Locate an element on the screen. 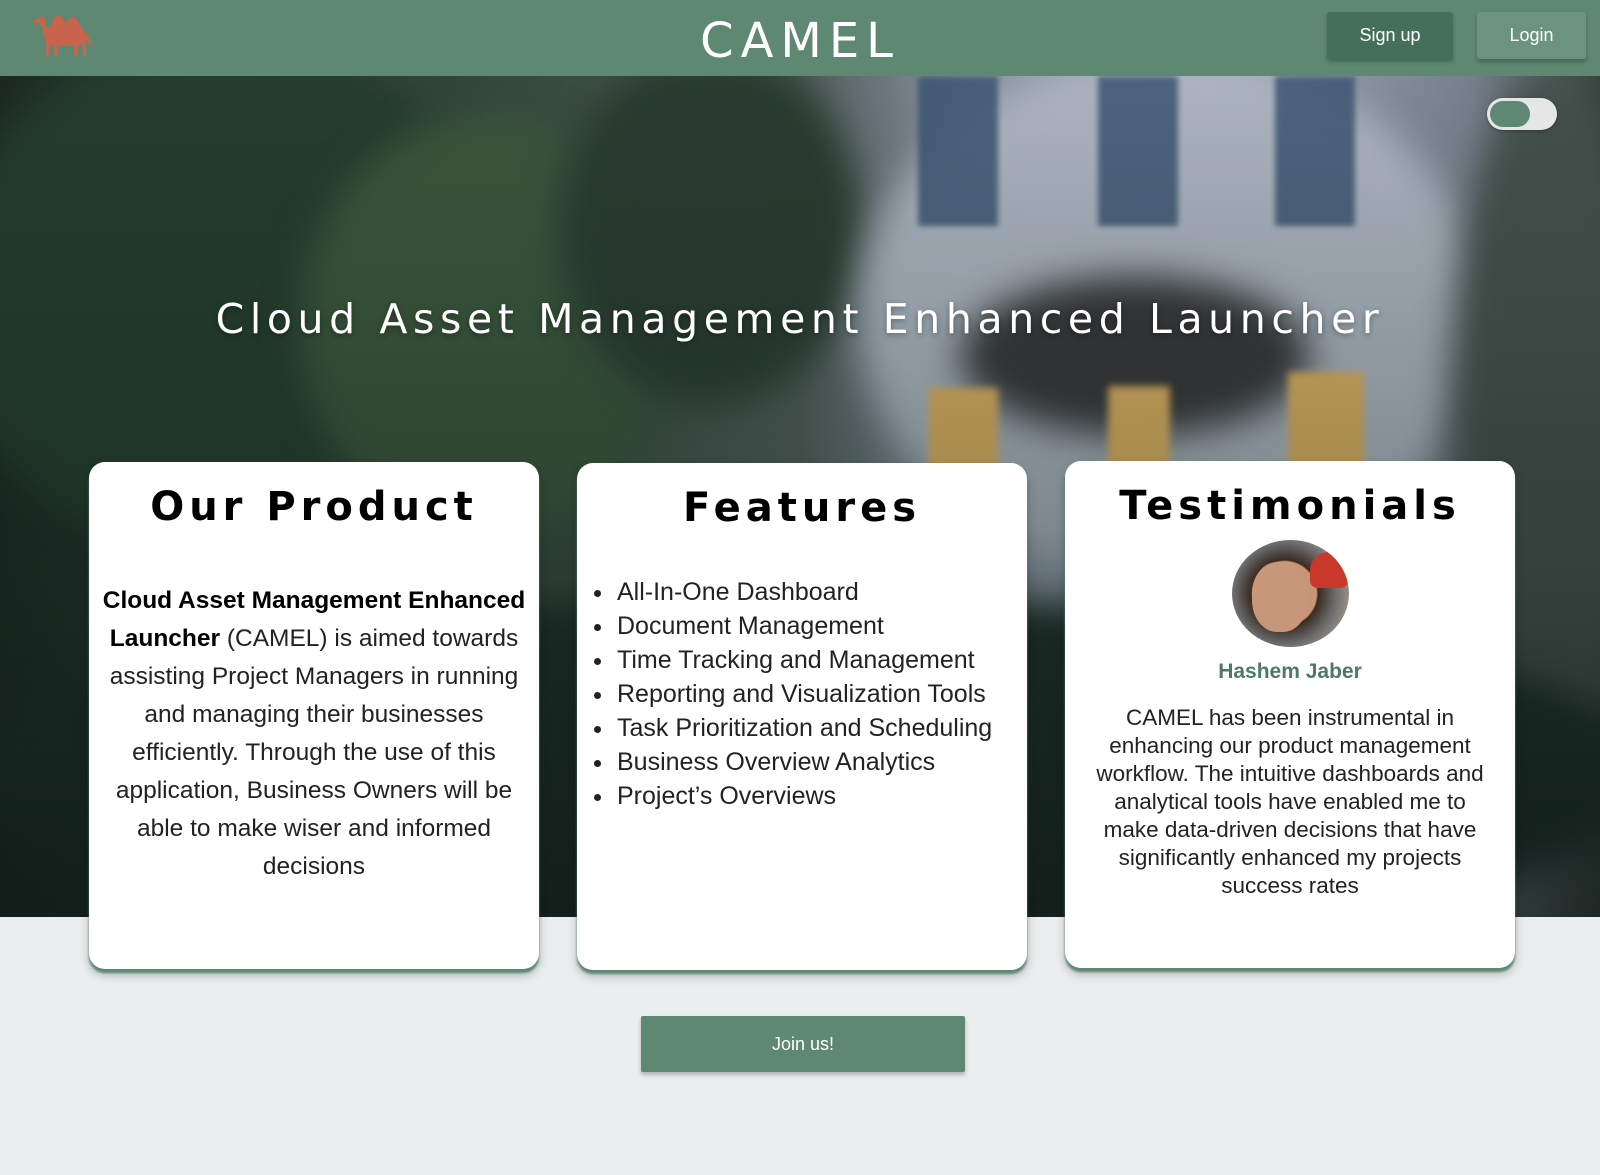 The height and width of the screenshot is (1175, 1600). theme-toggle is located at coordinates (1522, 114).